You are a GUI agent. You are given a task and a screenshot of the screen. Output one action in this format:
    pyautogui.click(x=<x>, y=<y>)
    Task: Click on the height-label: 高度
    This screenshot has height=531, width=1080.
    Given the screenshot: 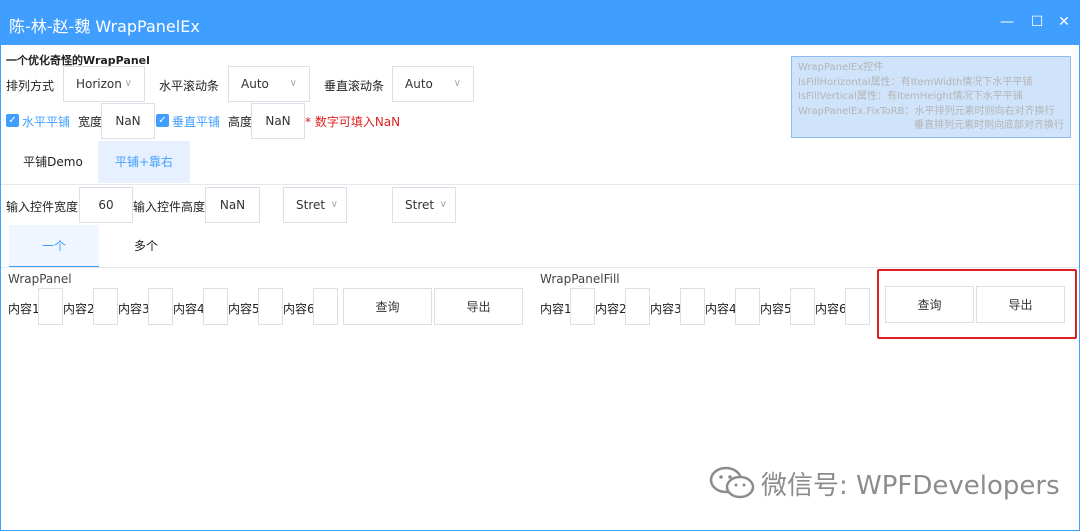 What is the action you would take?
    pyautogui.click(x=240, y=122)
    